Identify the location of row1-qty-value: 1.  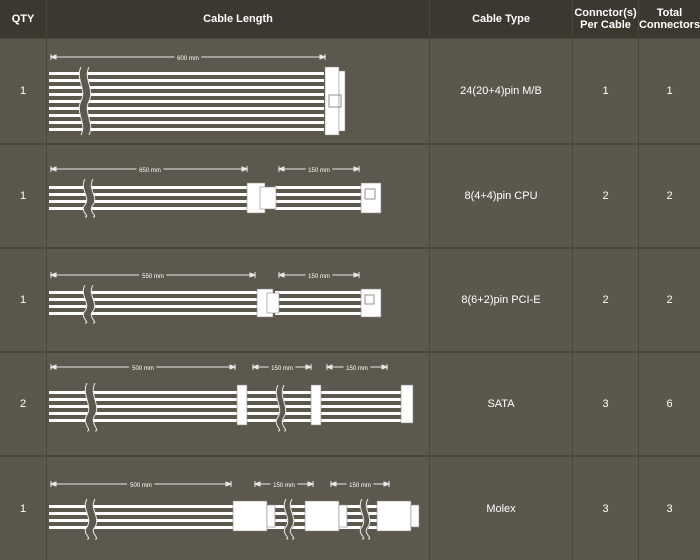
(23, 91).